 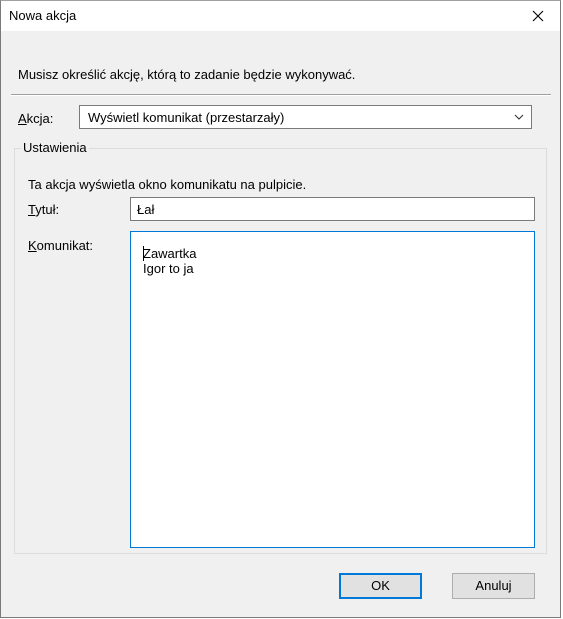 I want to click on title-bar: Nowa akcja, so click(x=280, y=16).